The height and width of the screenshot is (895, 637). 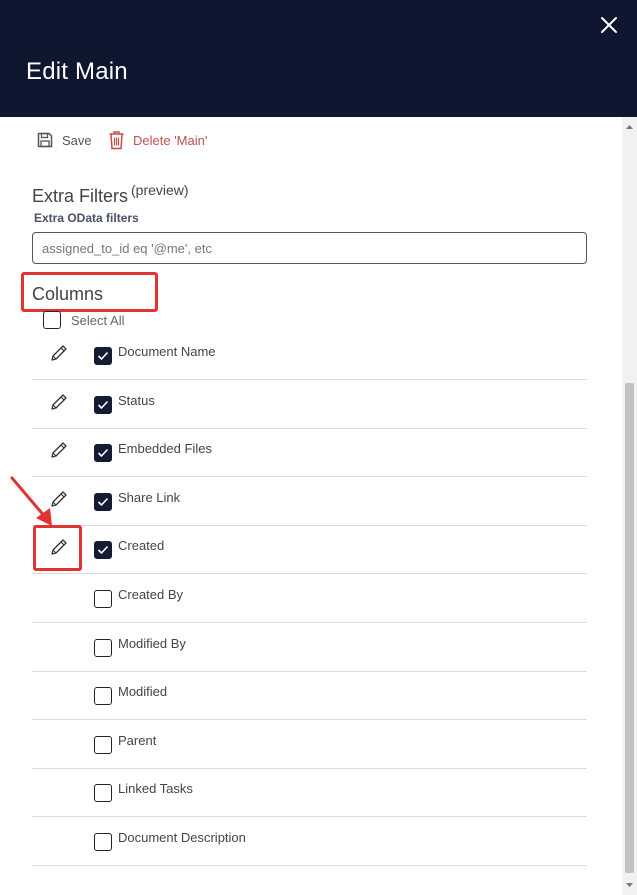 What do you see at coordinates (77, 71) in the screenshot?
I see `dialog-title: Edit Main` at bounding box center [77, 71].